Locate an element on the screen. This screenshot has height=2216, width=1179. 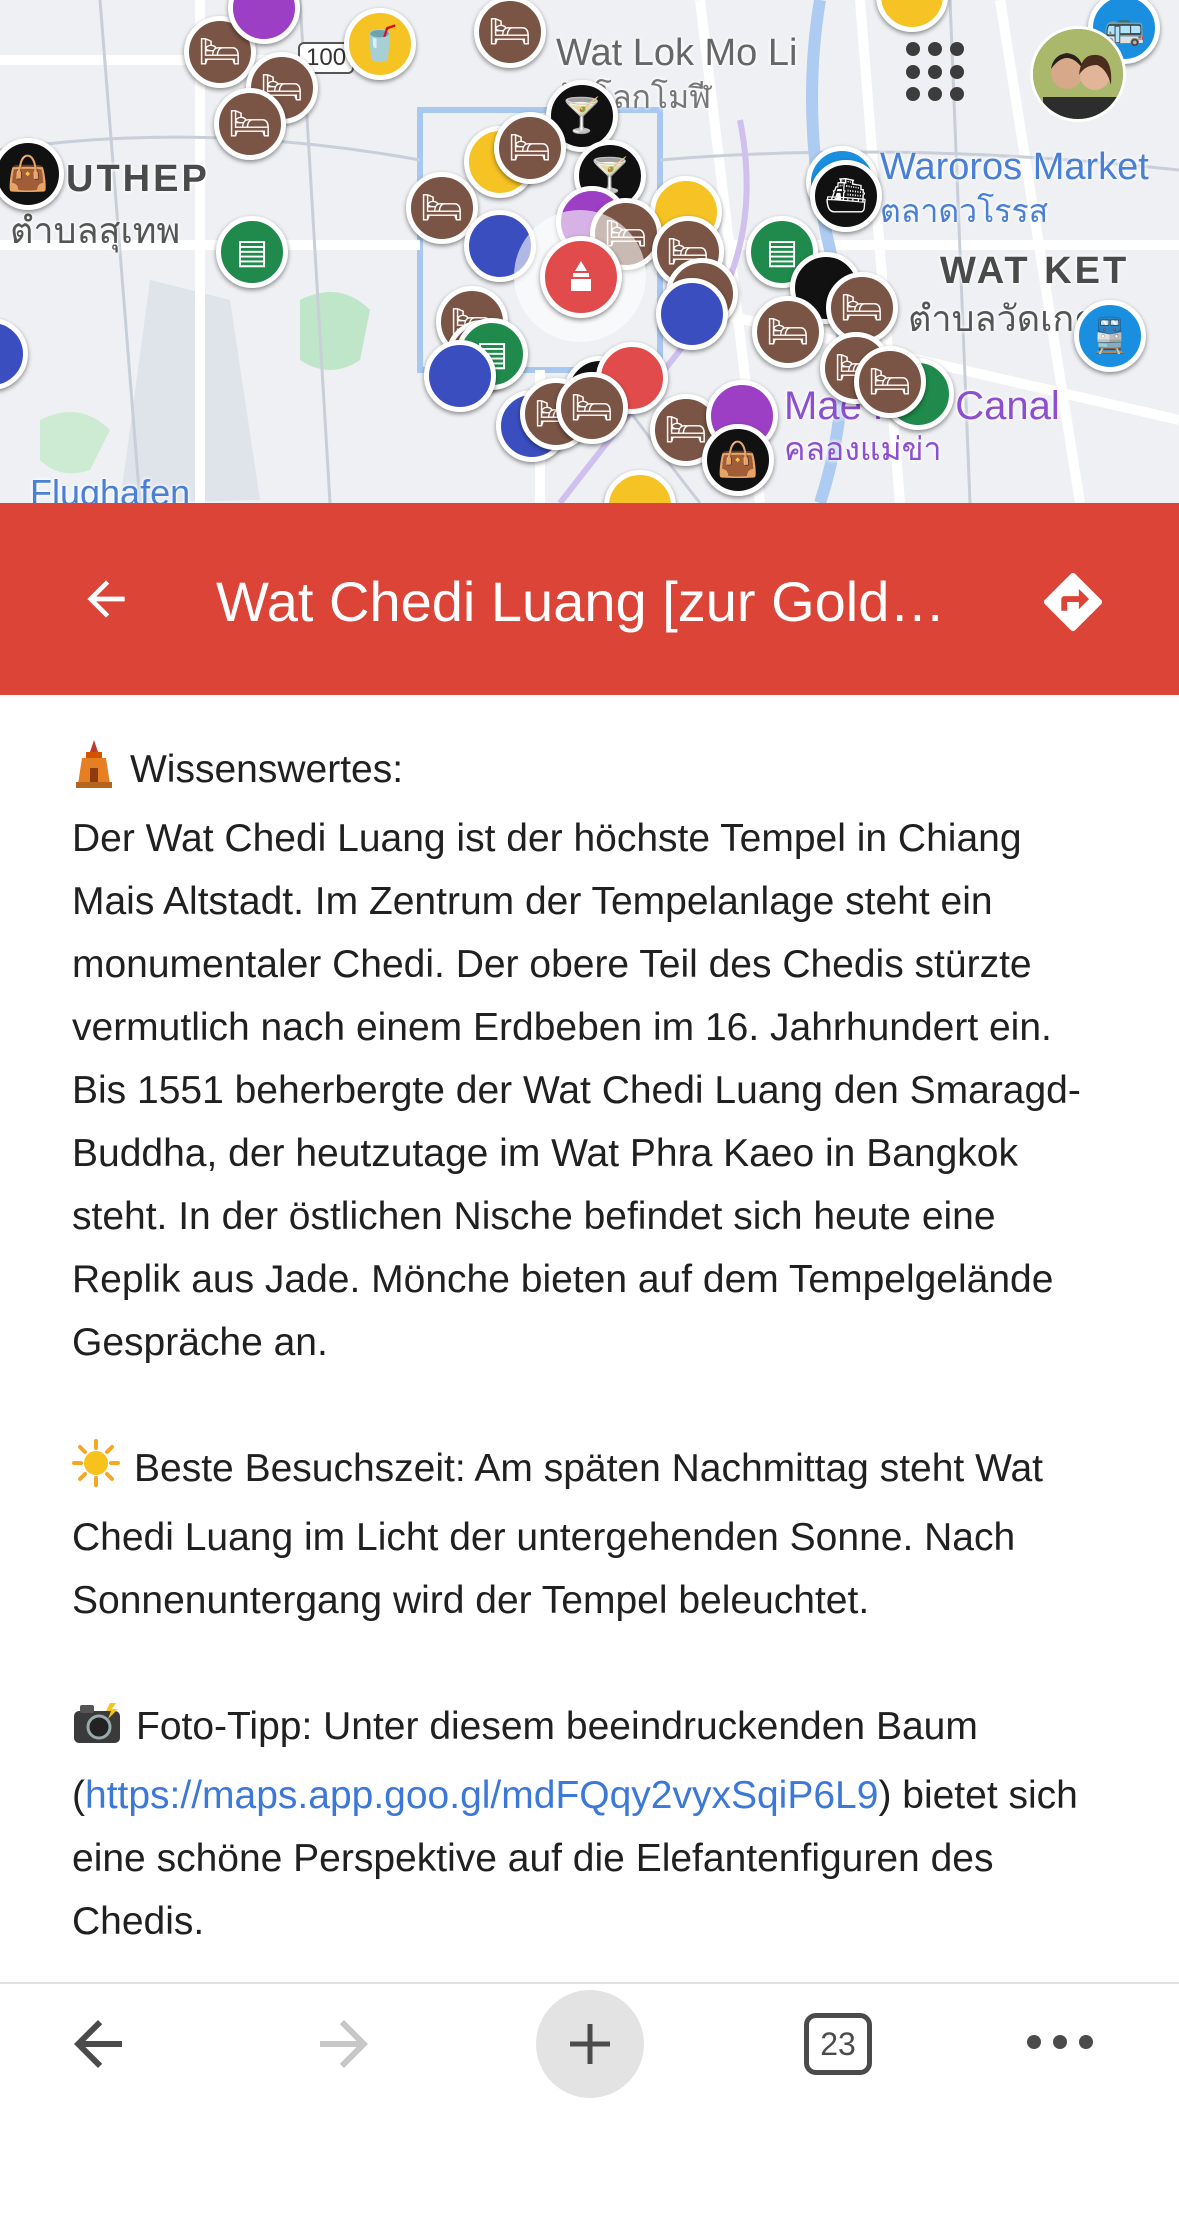
directions-icon is located at coordinates (1073, 602).